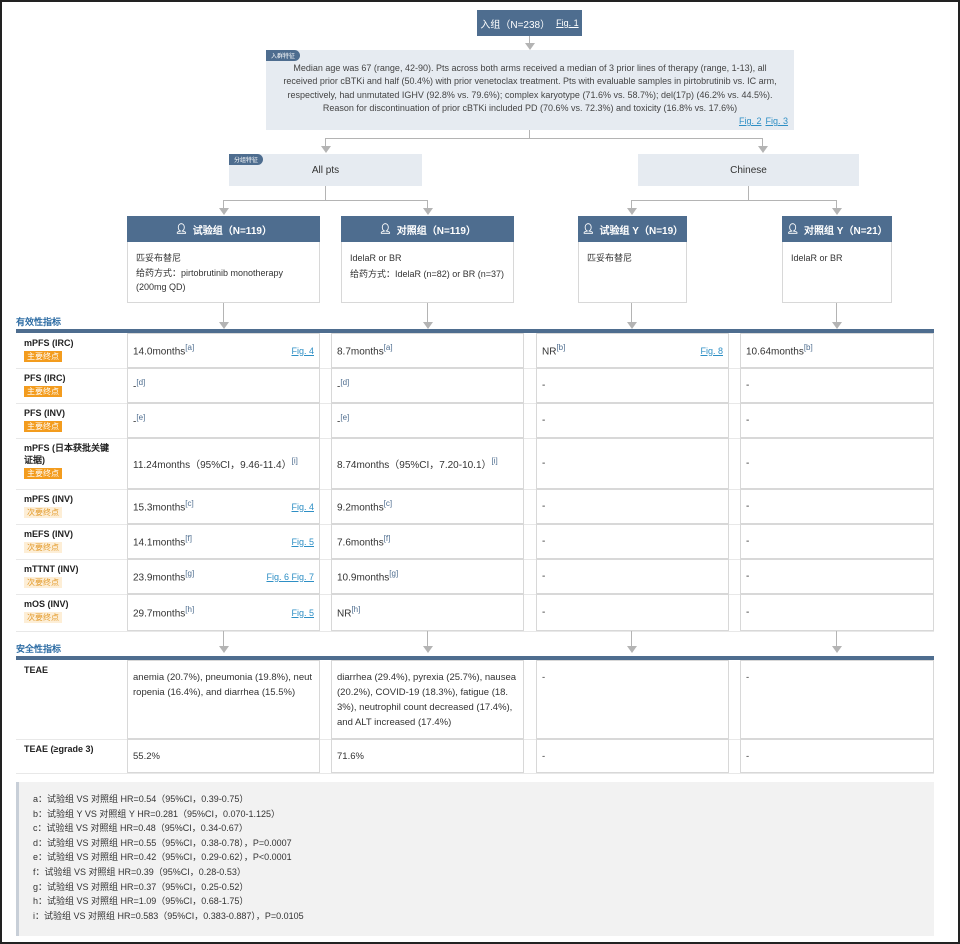 The height and width of the screenshot is (944, 960). I want to click on enroll-box: 入组（N=238） Fig. 1, so click(529, 23).